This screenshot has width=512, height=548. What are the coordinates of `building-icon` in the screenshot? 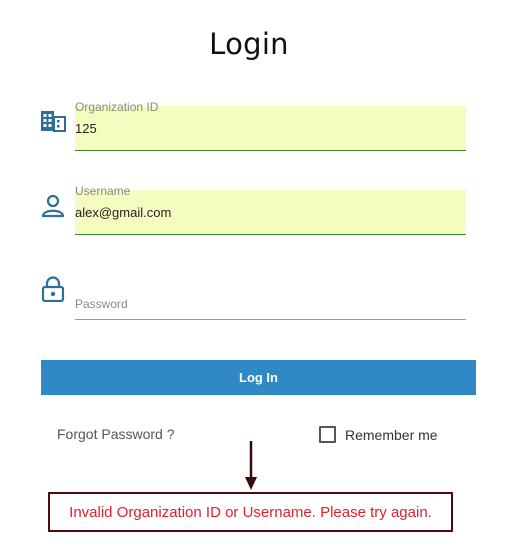 It's located at (53, 121).